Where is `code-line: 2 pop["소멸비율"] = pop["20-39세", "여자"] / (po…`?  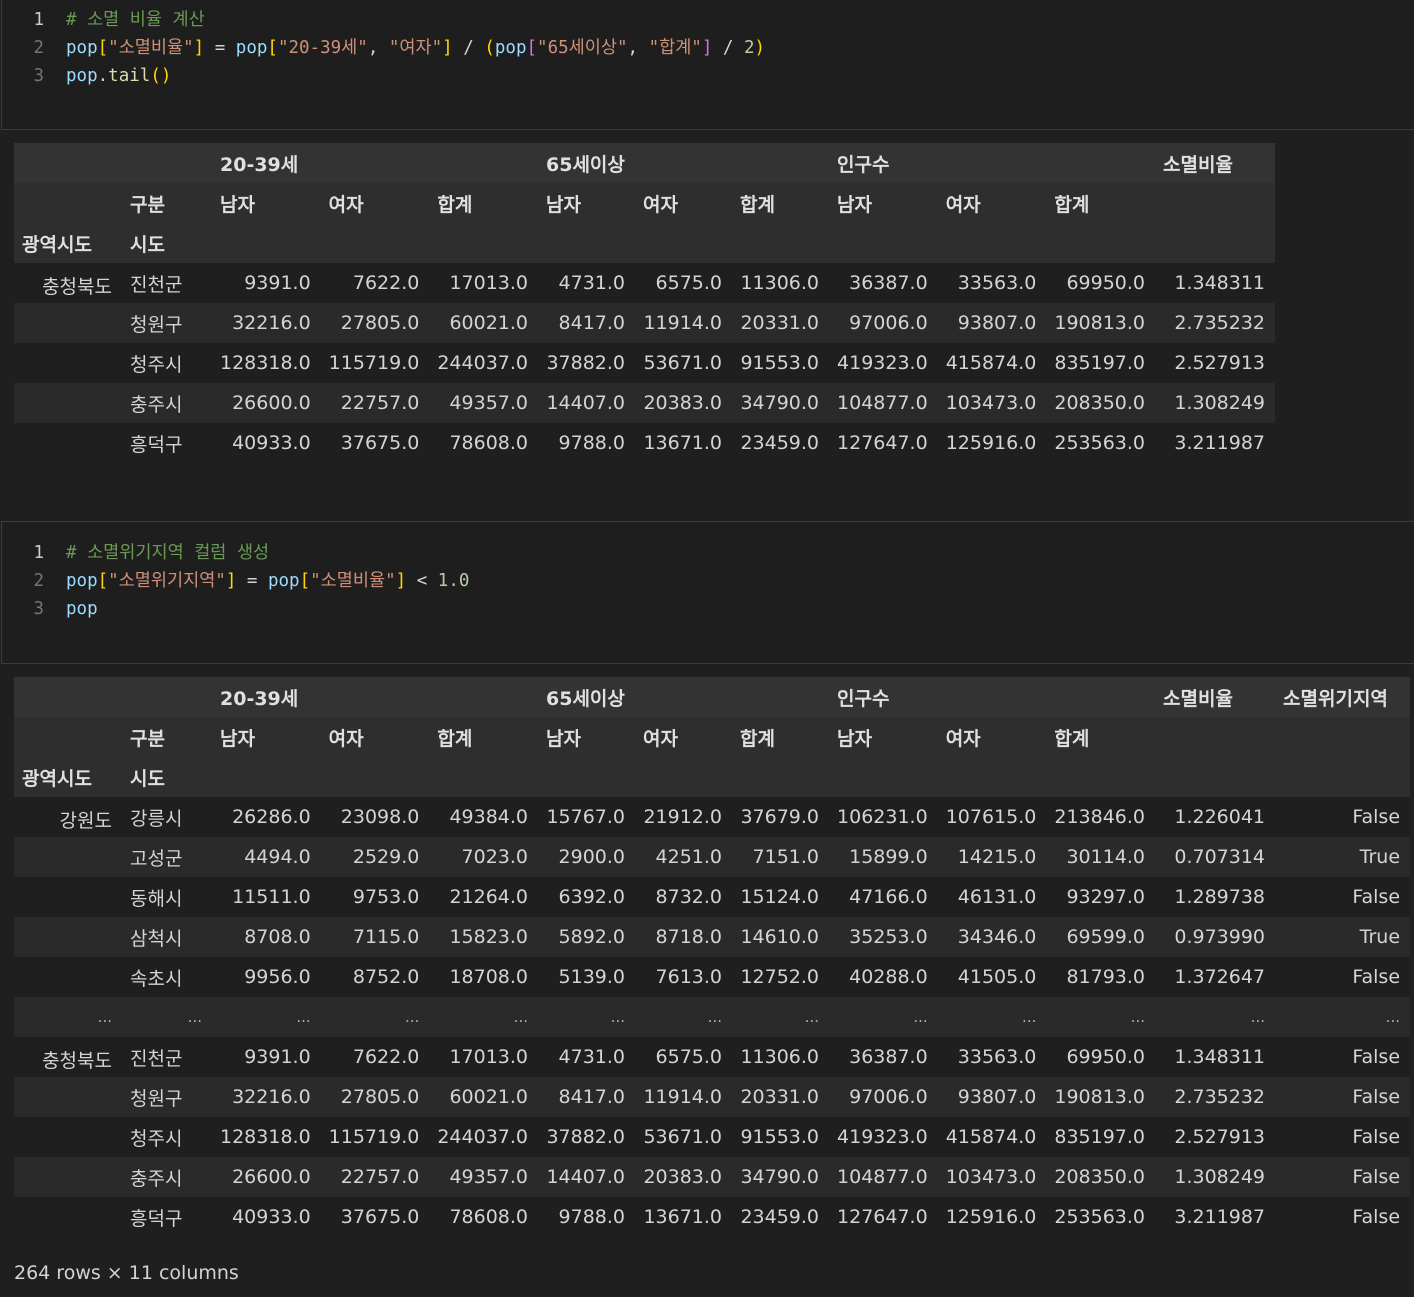
code-line: 2 pop["소멸비율"] = pop["20-39세", "여자"] / (po… is located at coordinates (383, 48).